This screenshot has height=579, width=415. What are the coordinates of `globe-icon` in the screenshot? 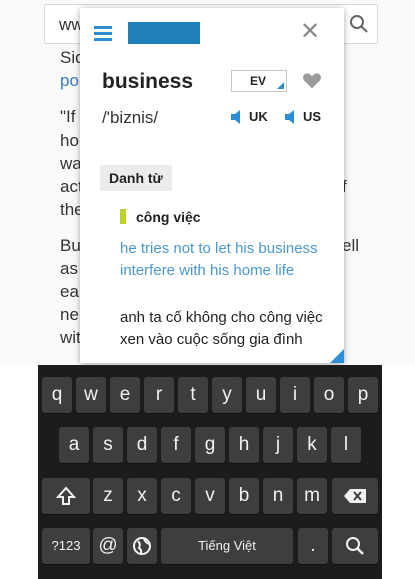 It's located at (142, 545).